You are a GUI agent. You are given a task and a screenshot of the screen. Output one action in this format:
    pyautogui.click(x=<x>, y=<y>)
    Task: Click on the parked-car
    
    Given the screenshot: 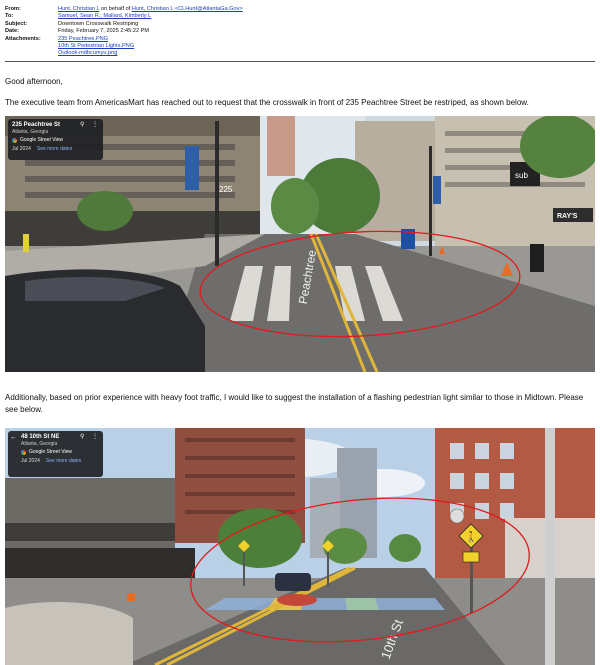 What is the action you would take?
    pyautogui.click(x=69, y=633)
    